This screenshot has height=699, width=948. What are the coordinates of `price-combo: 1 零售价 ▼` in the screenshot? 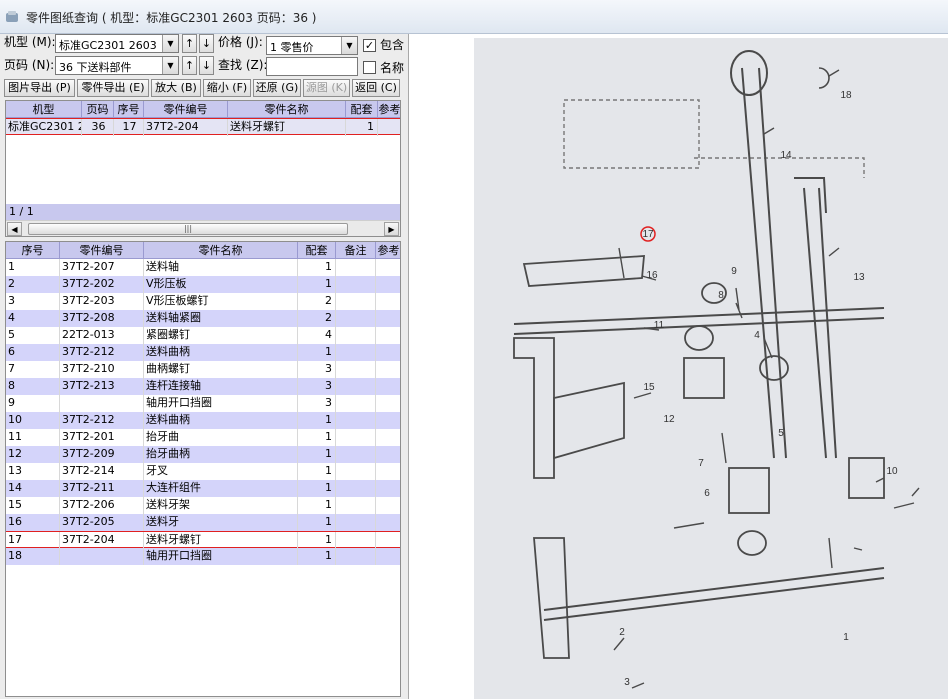 It's located at (312, 45).